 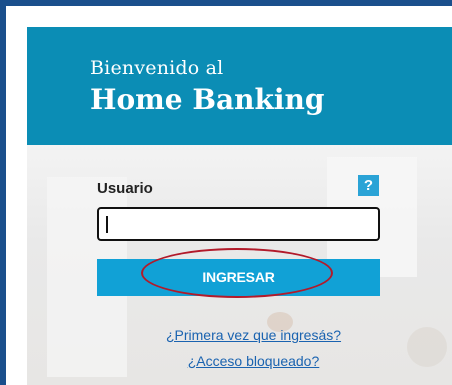 What do you see at coordinates (238, 277) in the screenshot?
I see `login-button: INGRESAR` at bounding box center [238, 277].